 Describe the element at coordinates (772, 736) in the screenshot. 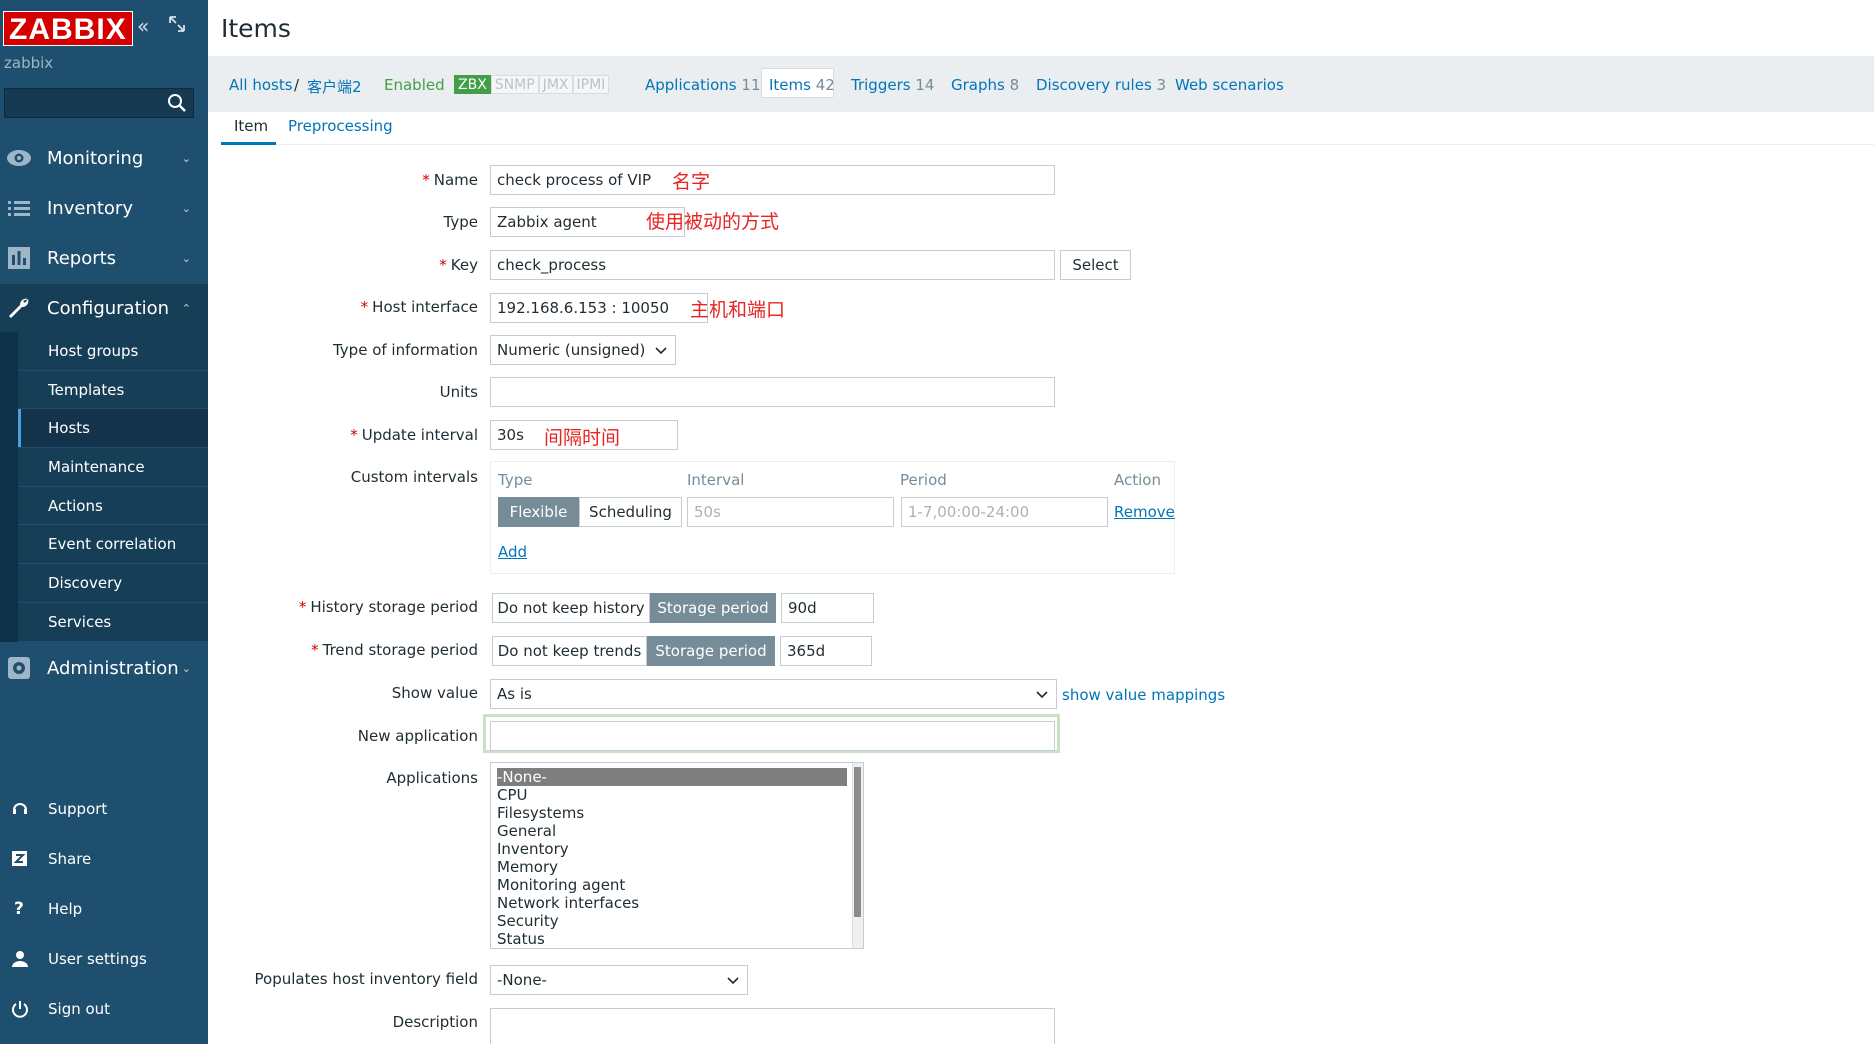

I see `new-application-input` at that location.